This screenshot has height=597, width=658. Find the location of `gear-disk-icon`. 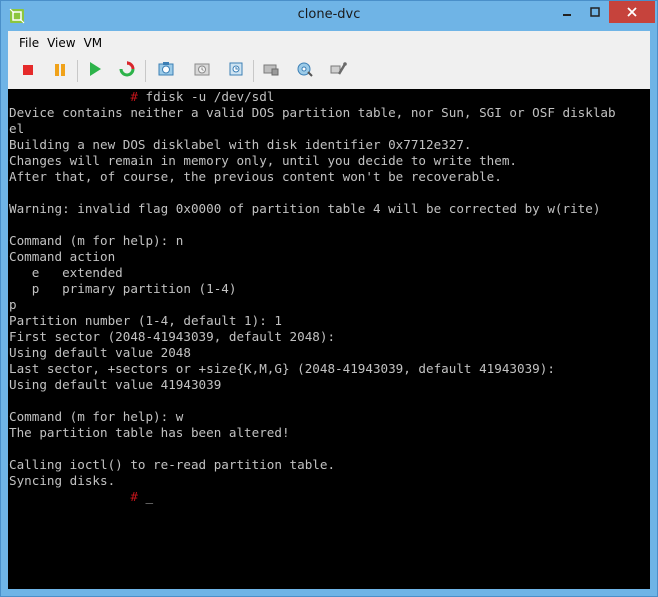

gear-disk-icon is located at coordinates (305, 71).